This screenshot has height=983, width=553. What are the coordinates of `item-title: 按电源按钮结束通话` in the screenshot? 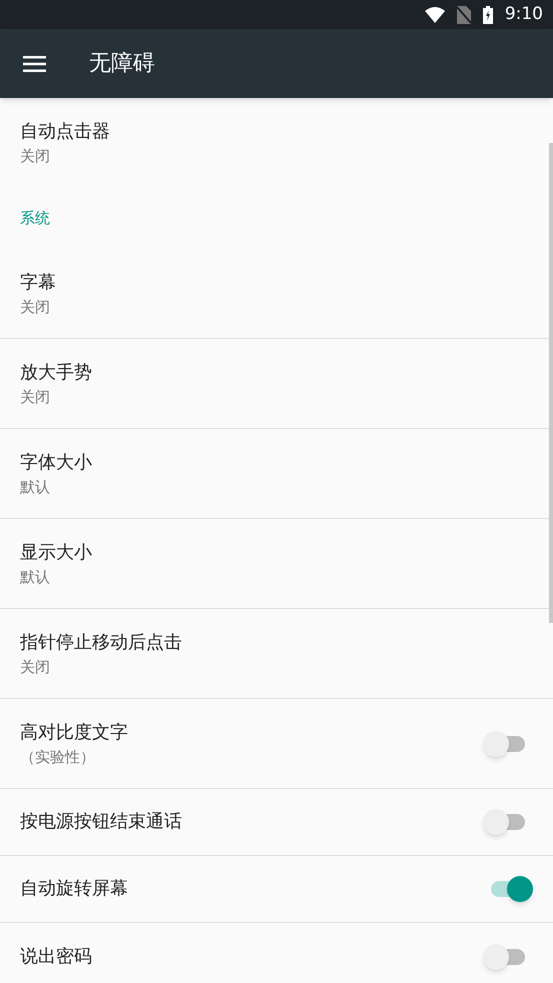 It's located at (101, 822).